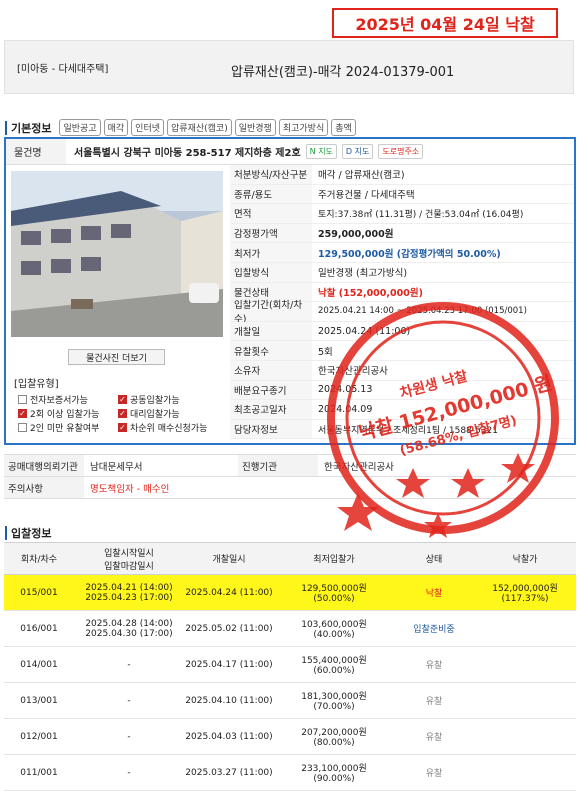  I want to click on table-header-row: 회차/차수 입찰시작일시 입찰마감일시 개찰일시 최저입찰가 상태 낙찰가, so click(290, 558).